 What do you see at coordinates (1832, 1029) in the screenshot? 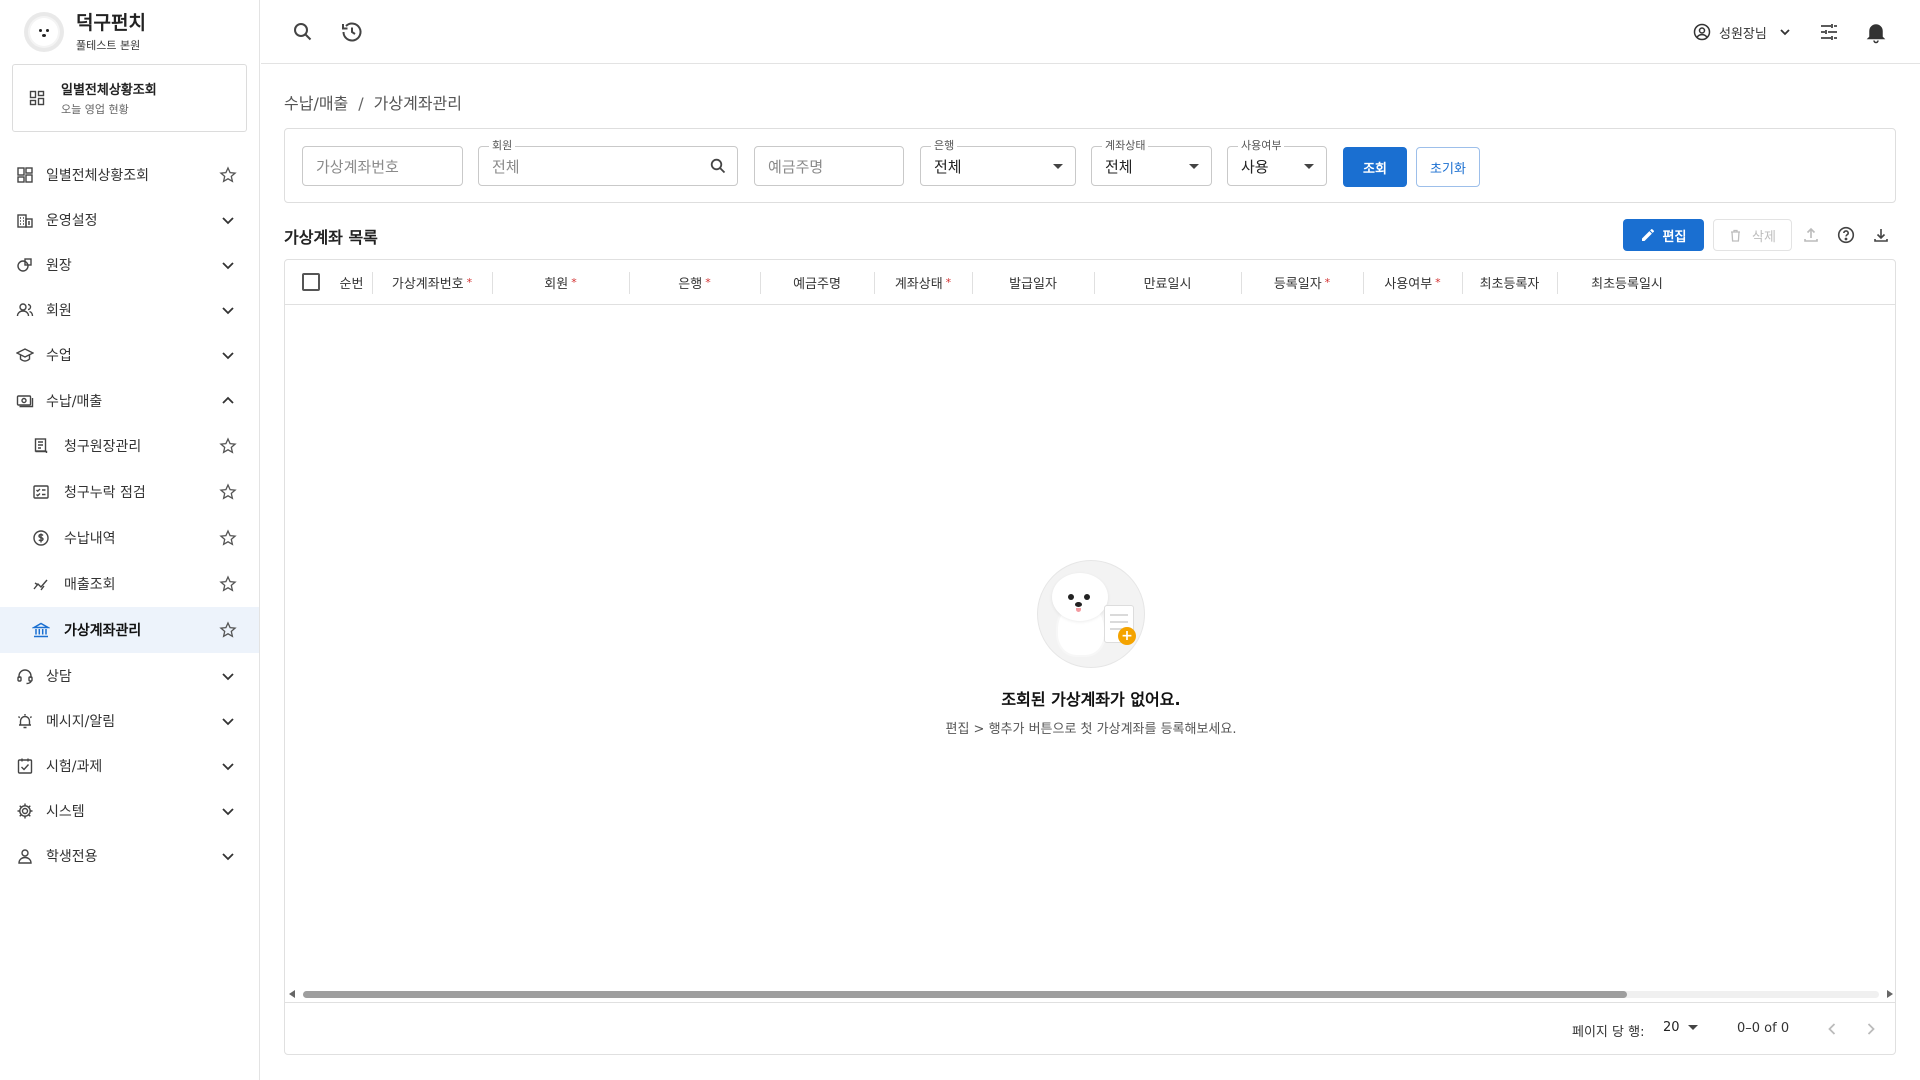
I see `previous-page-icon` at bounding box center [1832, 1029].